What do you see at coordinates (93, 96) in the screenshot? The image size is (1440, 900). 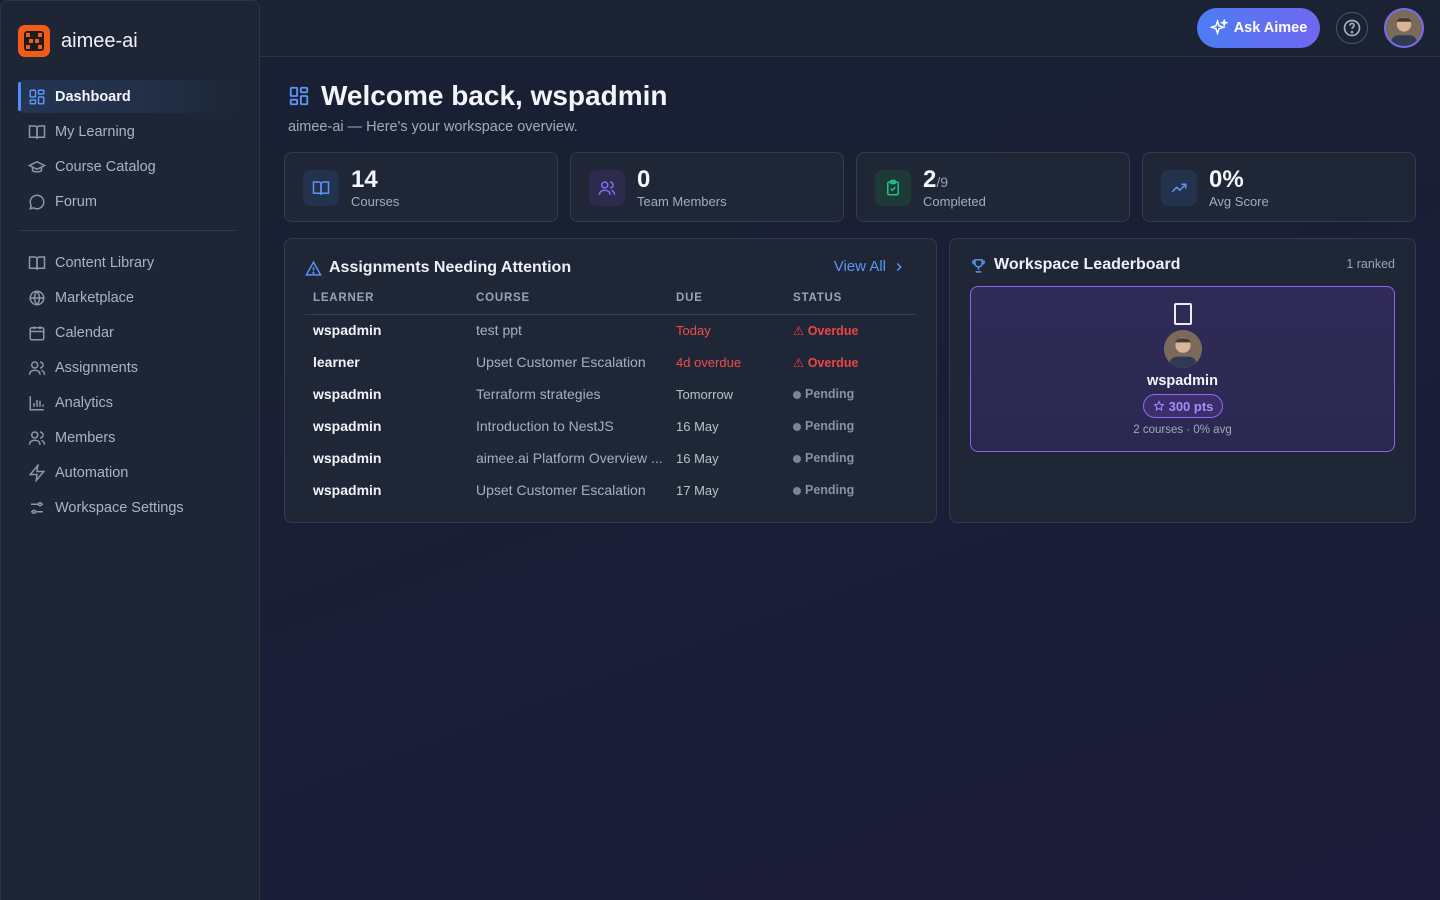 I see `sidebar-item-label: Dashboard` at bounding box center [93, 96].